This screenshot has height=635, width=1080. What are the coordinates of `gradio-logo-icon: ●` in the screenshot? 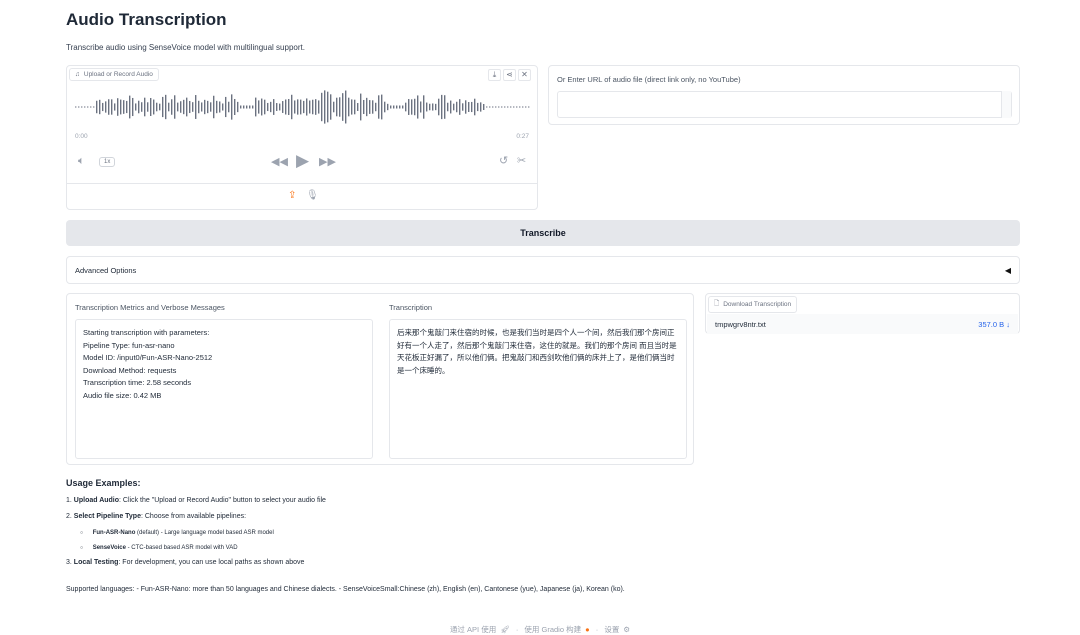 It's located at (587, 629).